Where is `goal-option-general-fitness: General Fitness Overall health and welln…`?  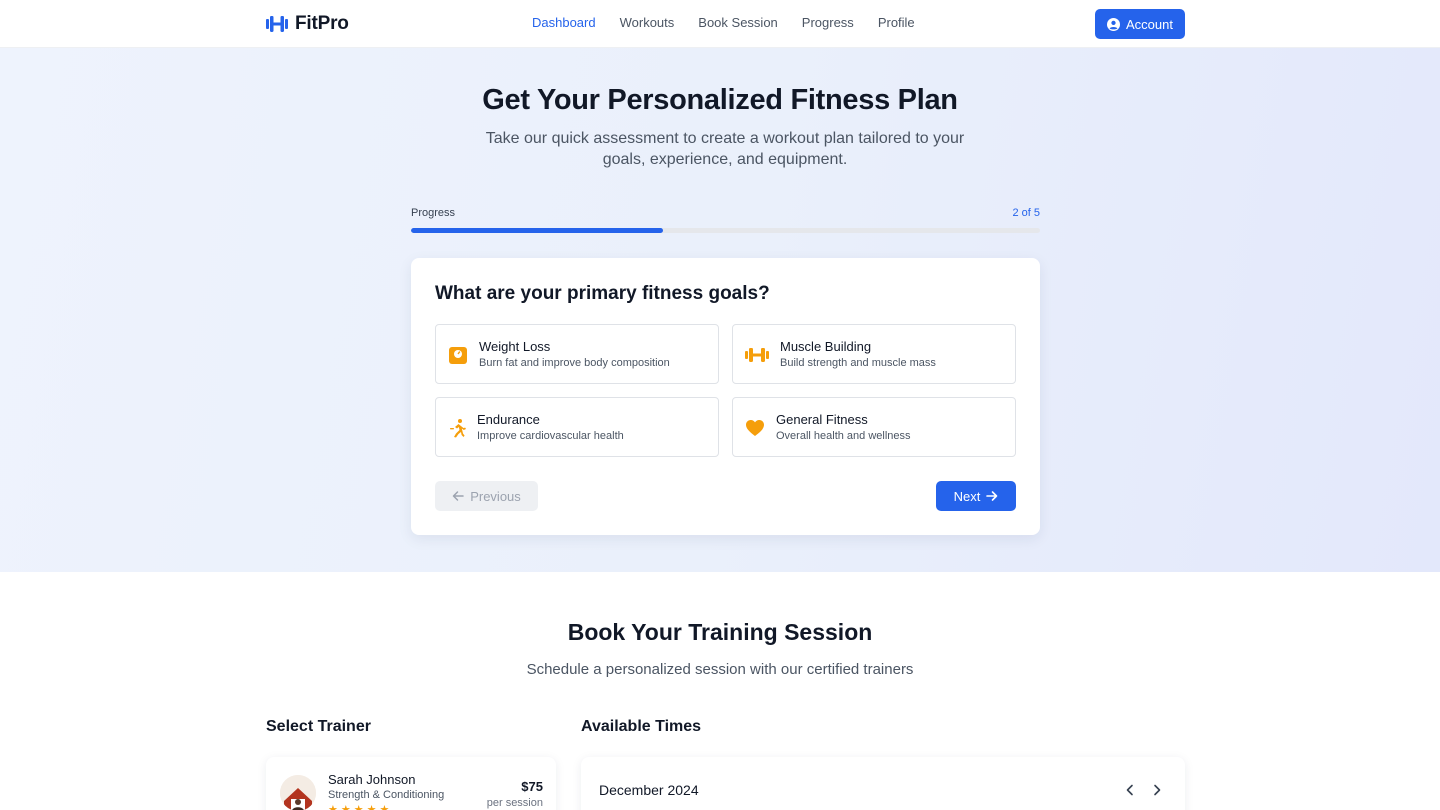
goal-option-general-fitness: General Fitness Overall health and welln… is located at coordinates (874, 427).